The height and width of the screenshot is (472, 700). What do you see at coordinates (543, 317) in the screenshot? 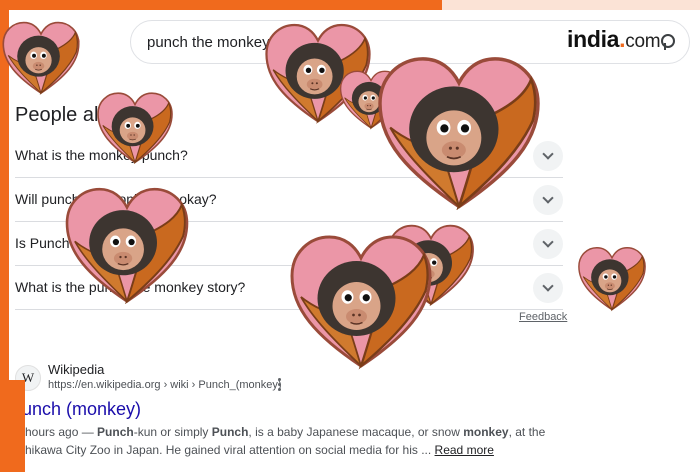
I see `feedback-link: Feedback` at bounding box center [543, 317].